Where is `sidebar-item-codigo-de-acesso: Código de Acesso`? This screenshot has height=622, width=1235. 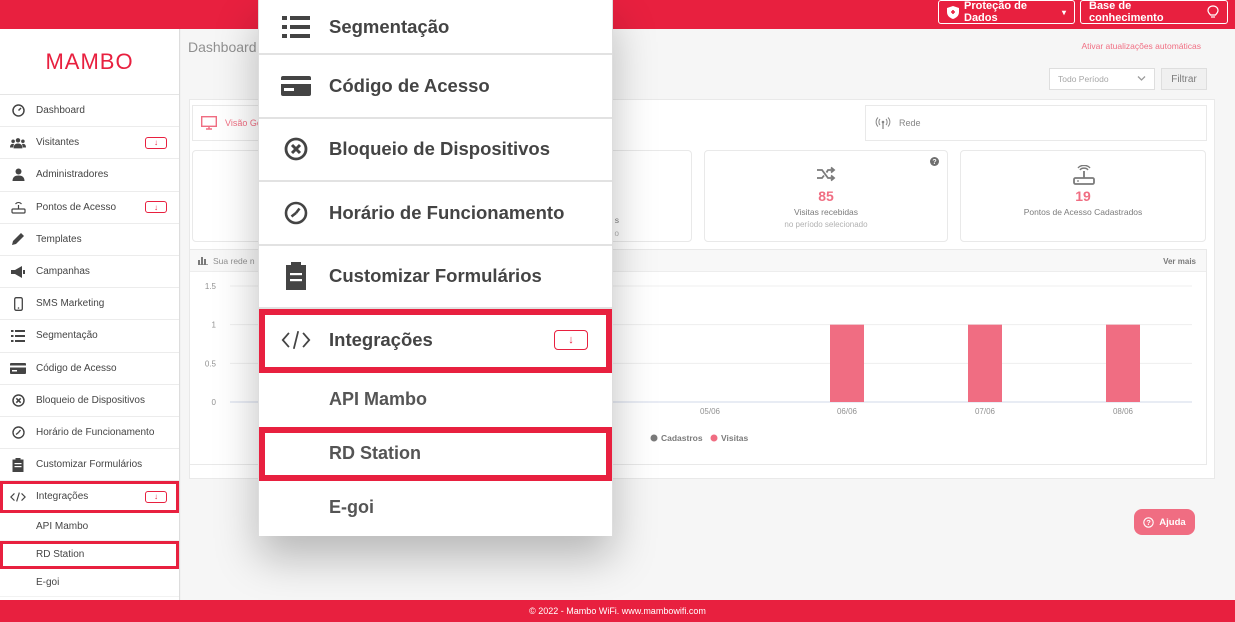 sidebar-item-codigo-de-acesso: Código de Acesso is located at coordinates (89, 369).